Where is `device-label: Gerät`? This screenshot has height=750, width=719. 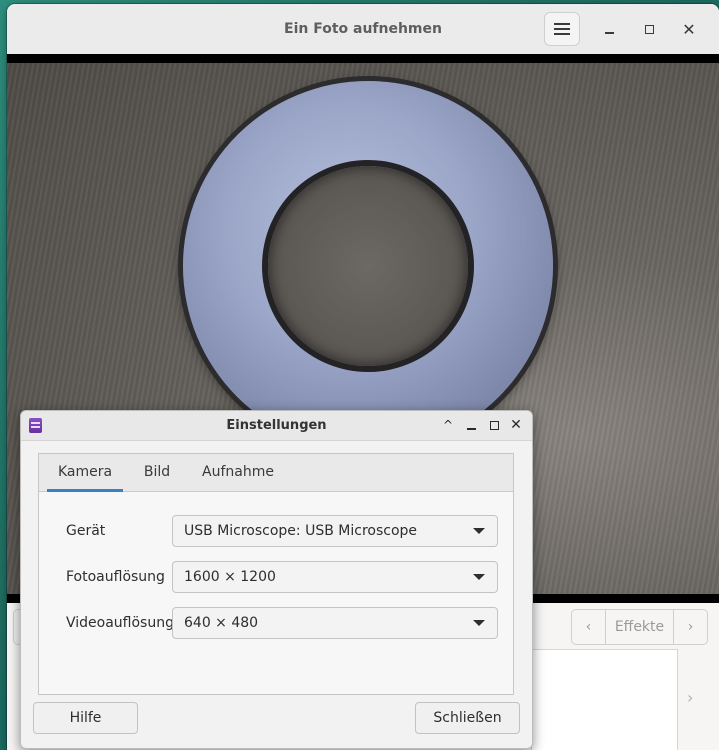
device-label: Gerät is located at coordinates (86, 531).